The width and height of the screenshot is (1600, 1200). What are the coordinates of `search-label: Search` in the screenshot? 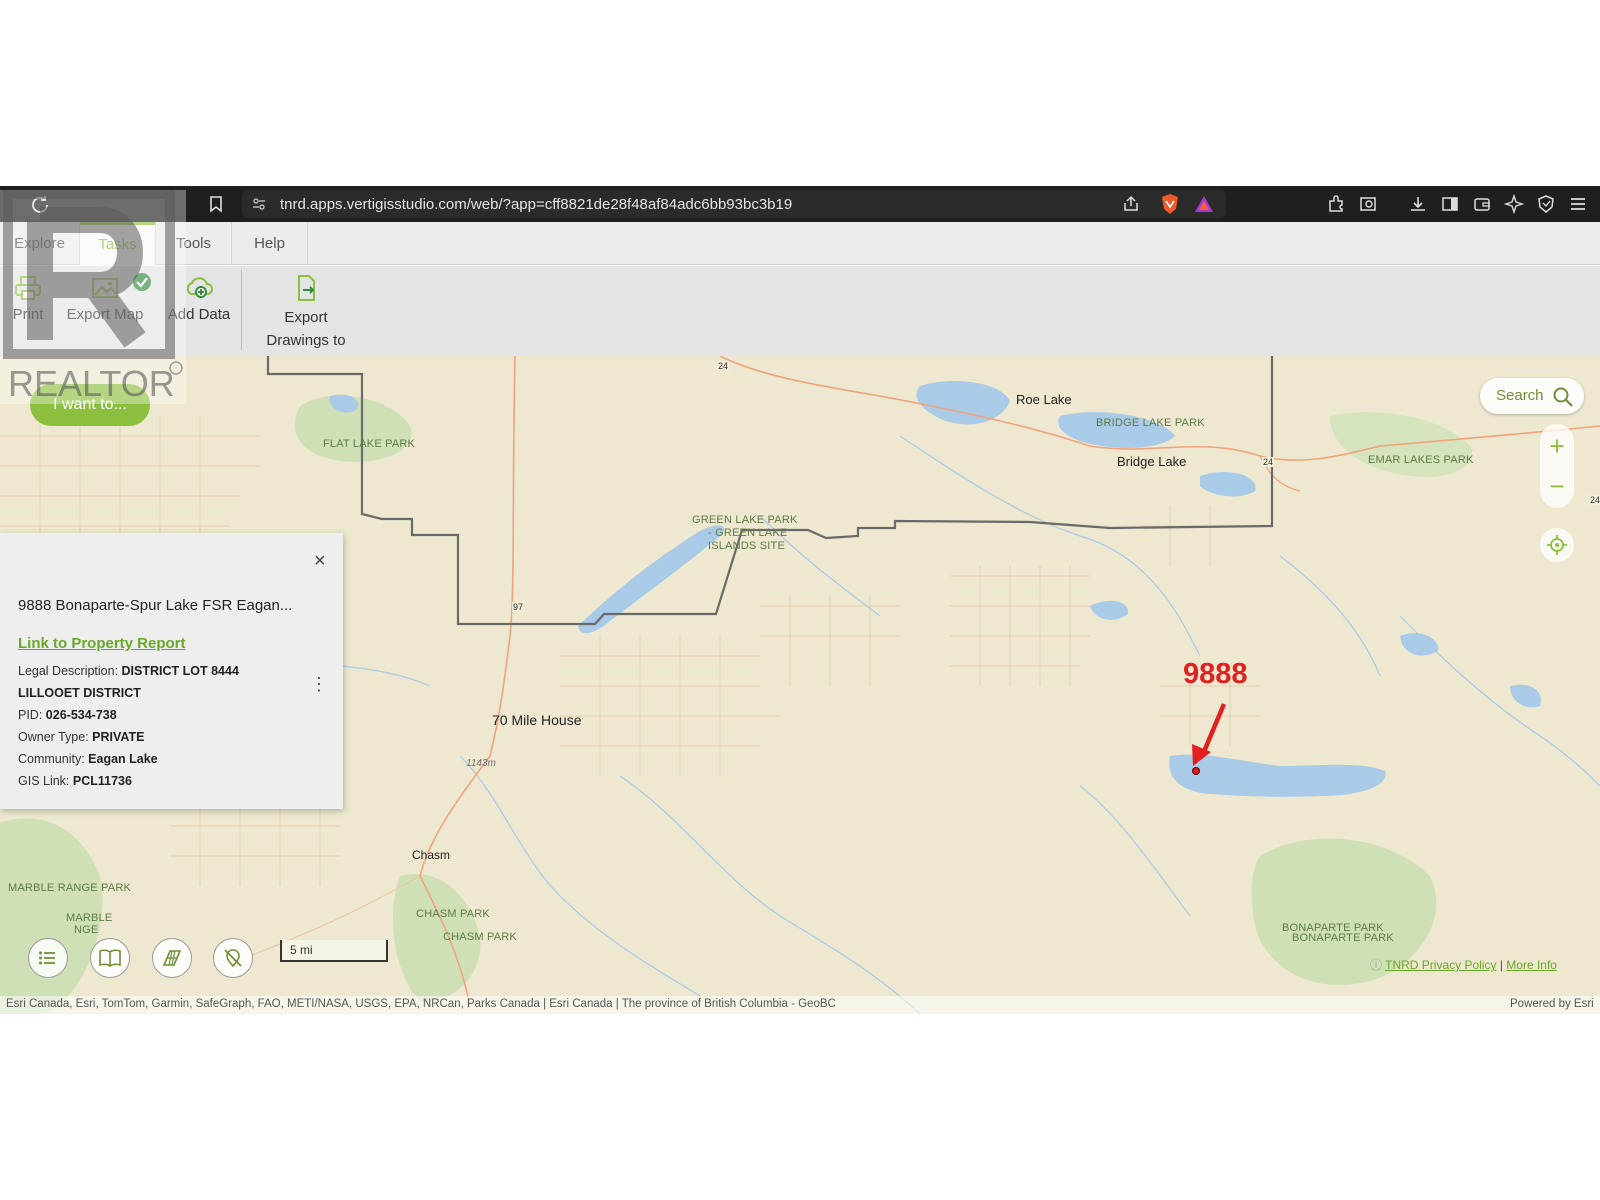 It's located at (1520, 395).